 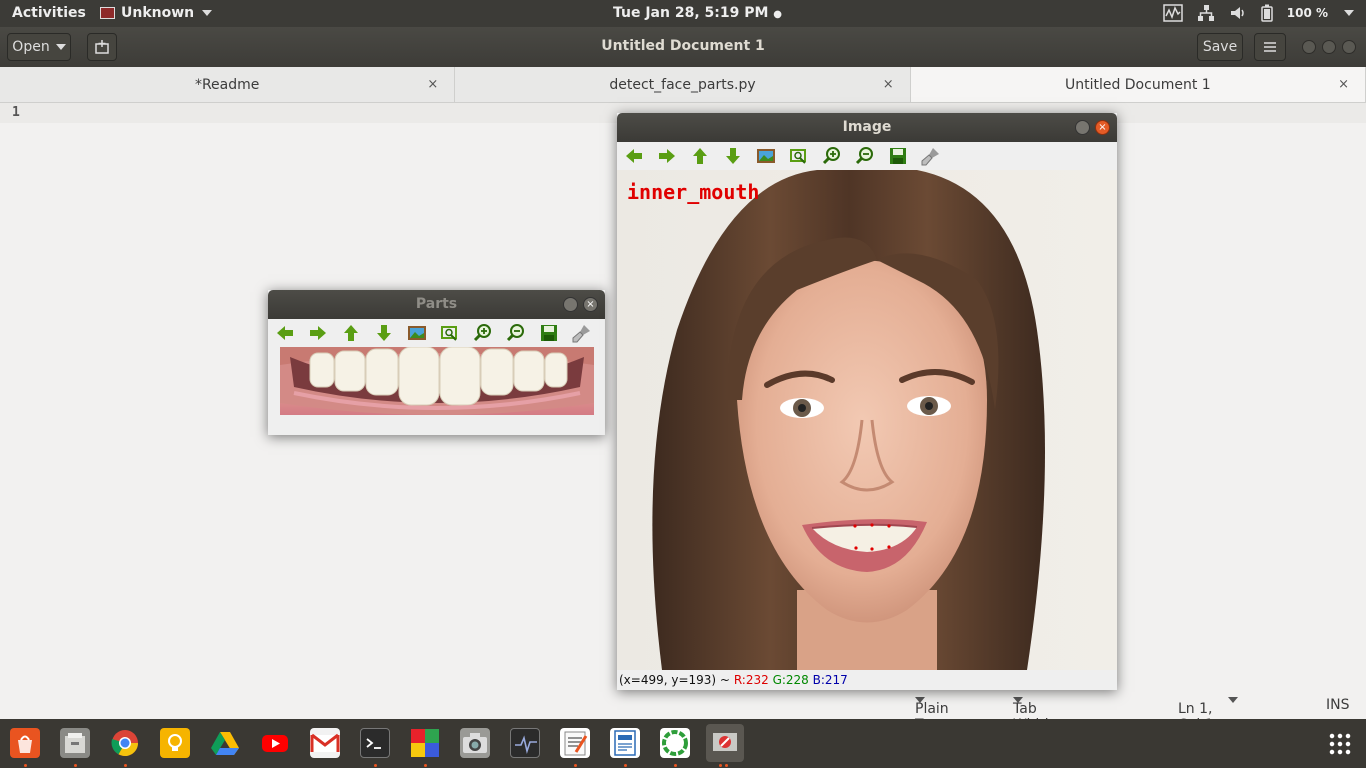 I want to click on status-bar: Plain Text Tab Width: 10 Ln 1, Col 1 INS, so click(x=683, y=721).